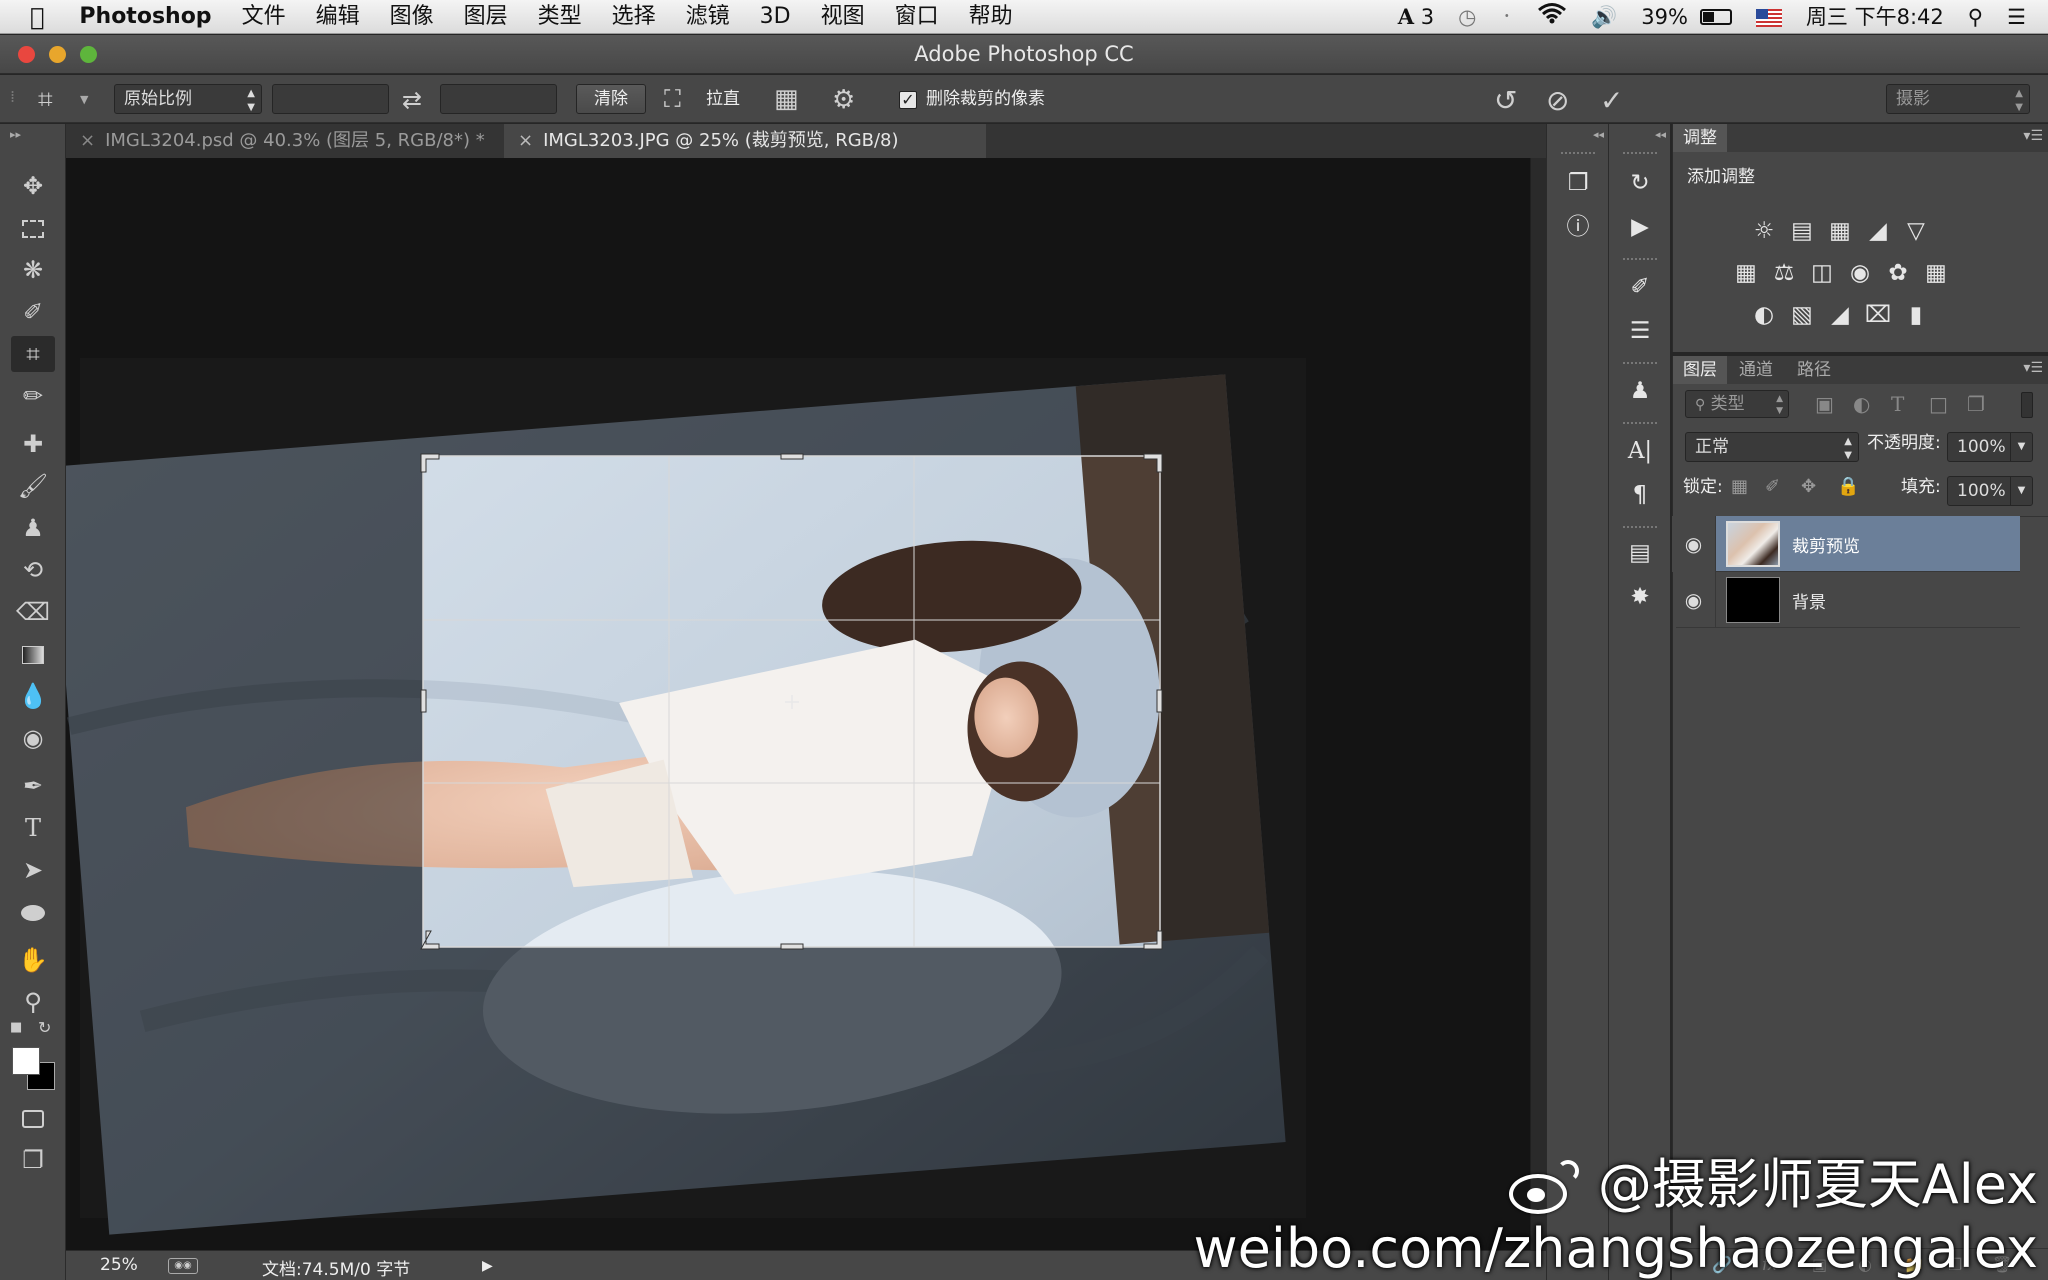  Describe the element at coordinates (281, 141) in the screenshot. I see `tab-document-1: × IMGL3204.psd @ 40.3% (图层 5, RGB/8*) *` at that location.